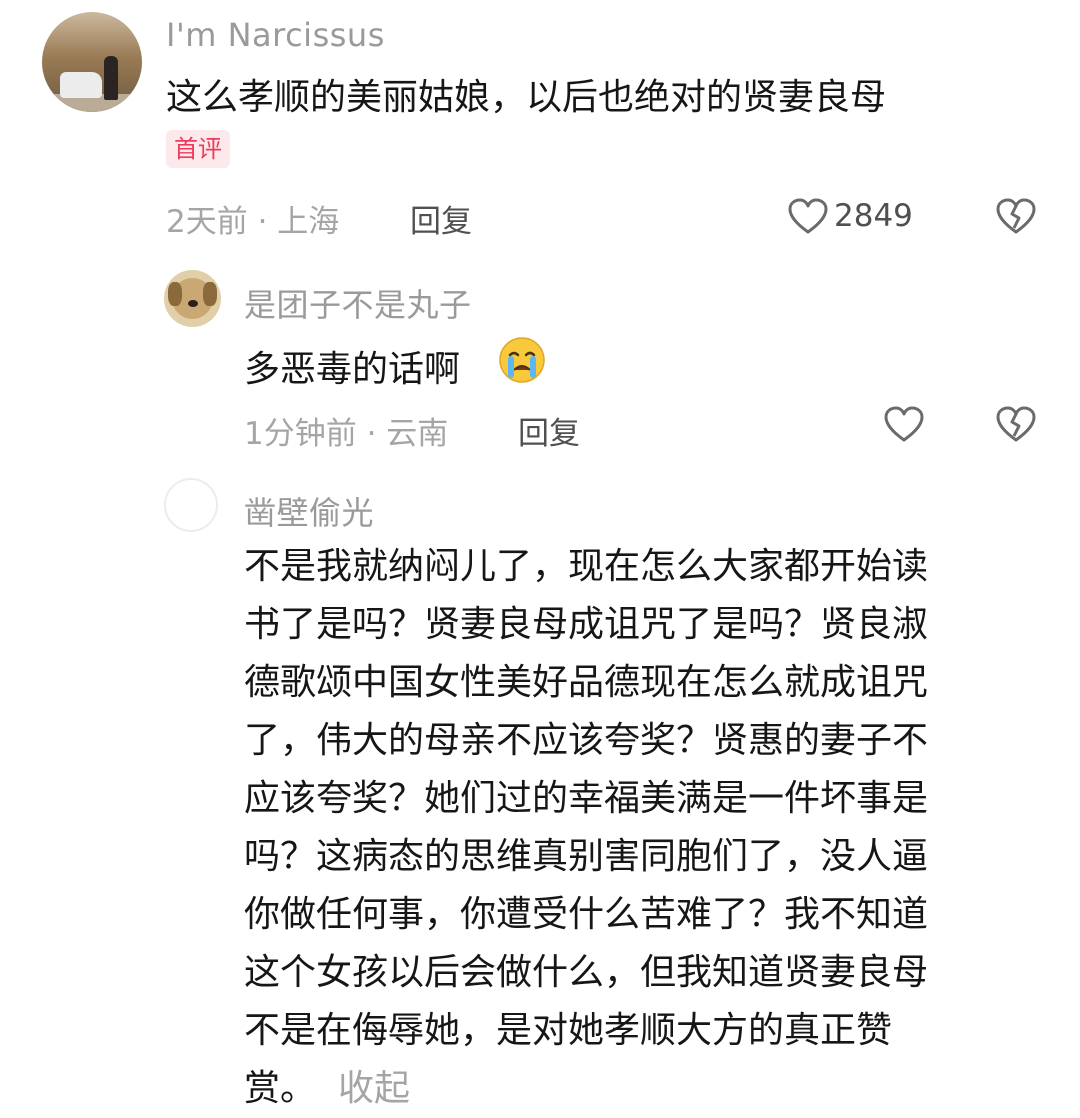 The width and height of the screenshot is (1080, 1118). What do you see at coordinates (586, 972) in the screenshot?
I see `reply-text-line: 这个女孩以后会做什么，但我知道贤妻良母` at bounding box center [586, 972].